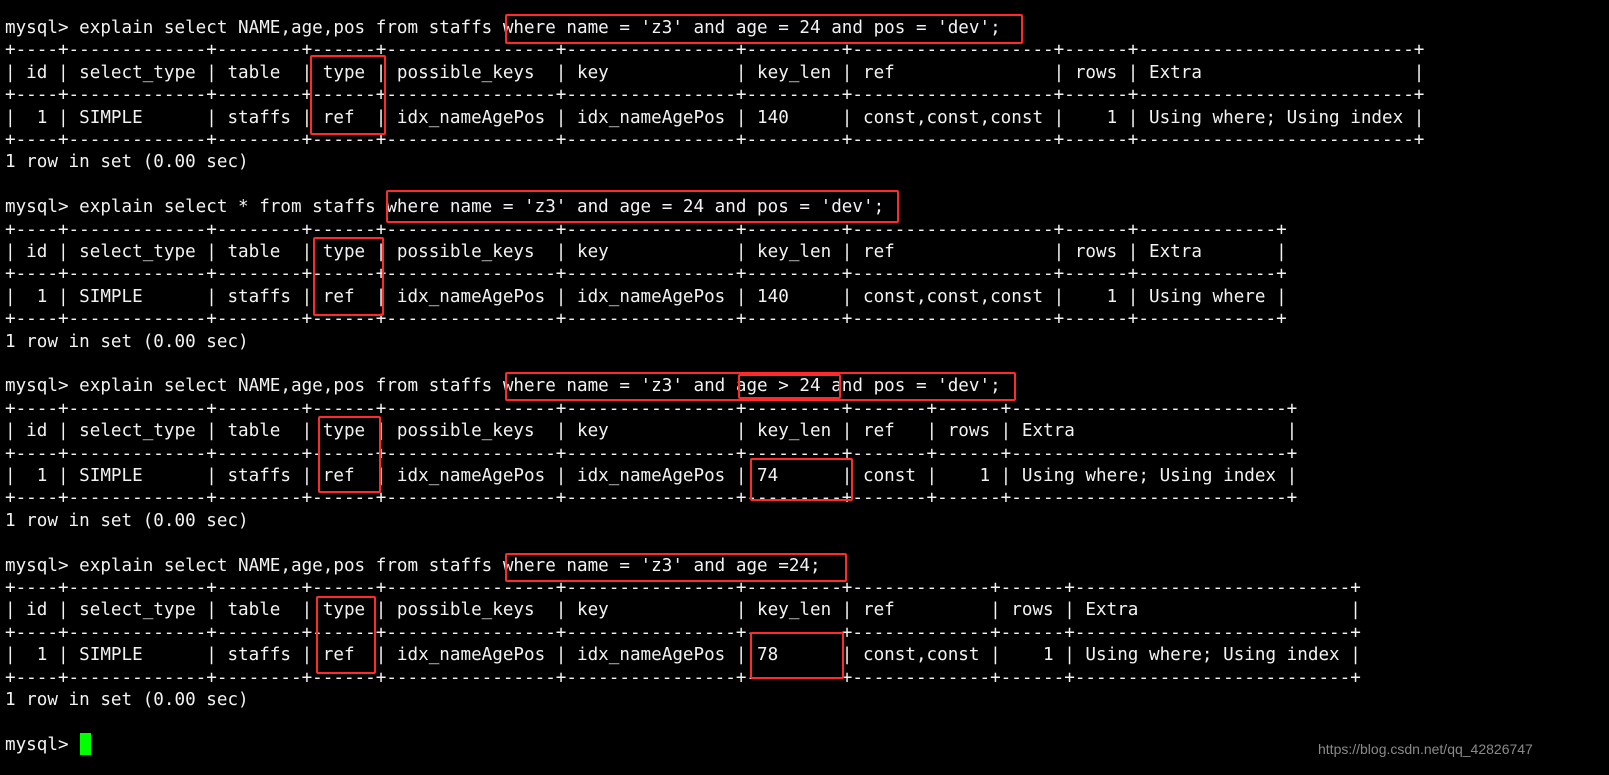  I want to click on terminal-cursor, so click(85, 744).